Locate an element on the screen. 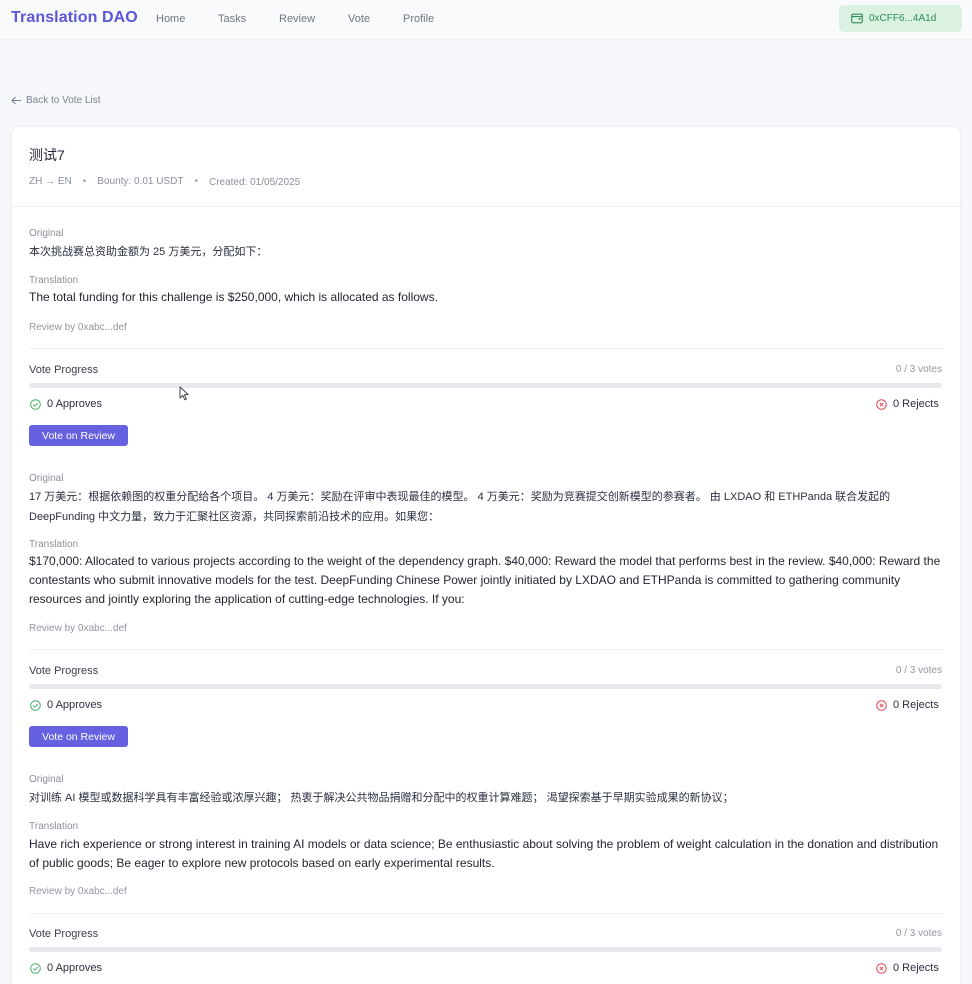 This screenshot has height=984, width=972. nav-tasks: Tasks is located at coordinates (232, 19).